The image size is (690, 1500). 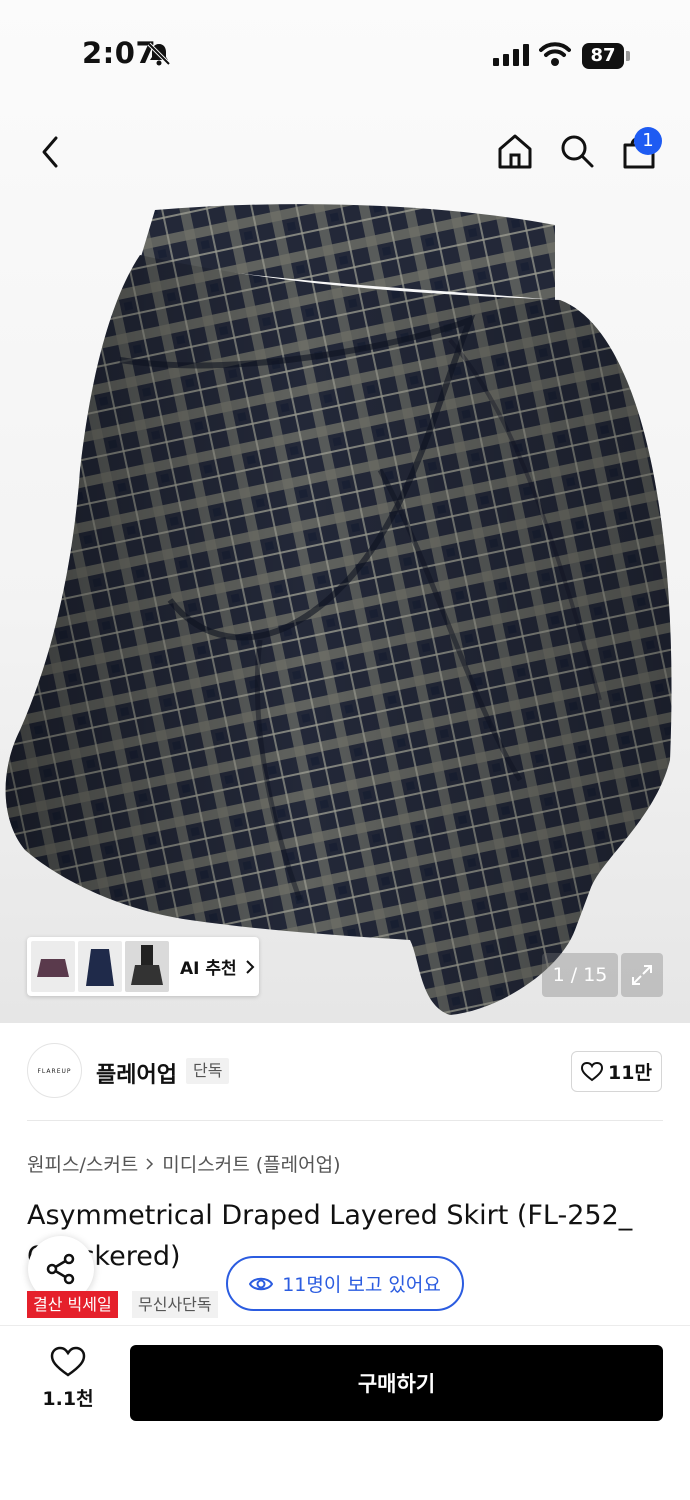 What do you see at coordinates (345, 1325) in the screenshot?
I see `bottom-bar-divider` at bounding box center [345, 1325].